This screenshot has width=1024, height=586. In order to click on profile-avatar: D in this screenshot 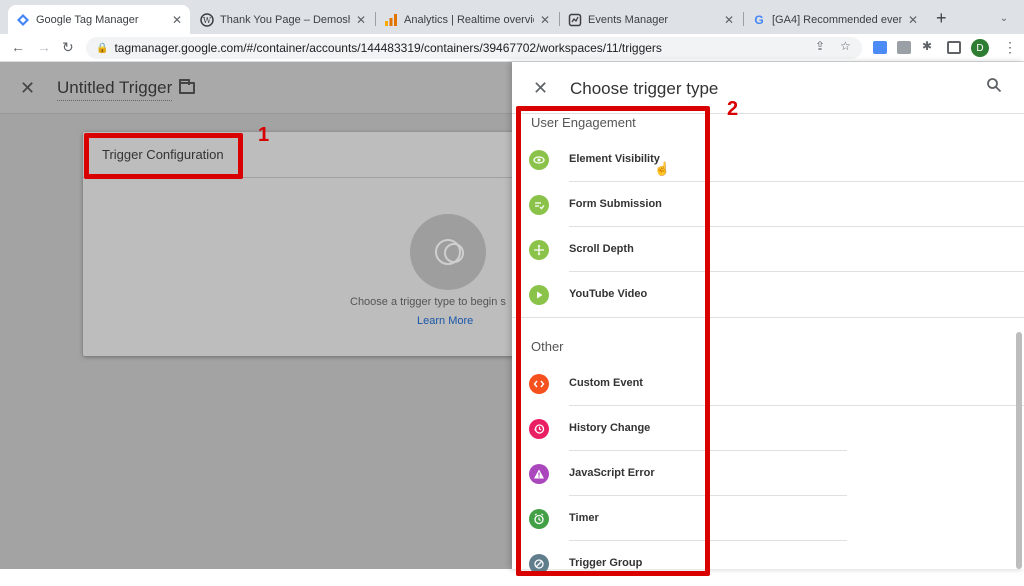, I will do `click(980, 48)`.